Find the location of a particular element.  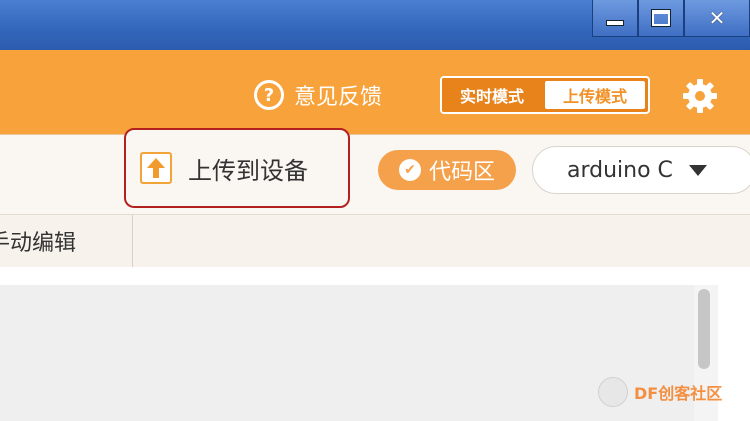

gear-icon is located at coordinates (700, 96).